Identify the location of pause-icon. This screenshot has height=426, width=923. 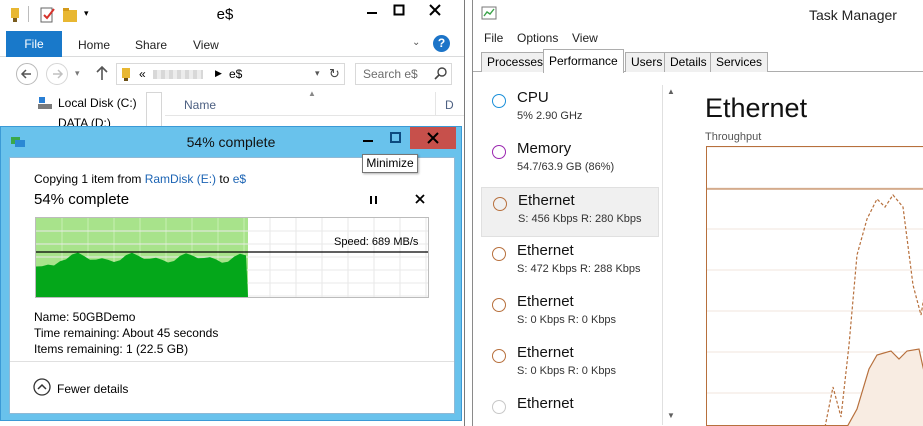
(373, 200).